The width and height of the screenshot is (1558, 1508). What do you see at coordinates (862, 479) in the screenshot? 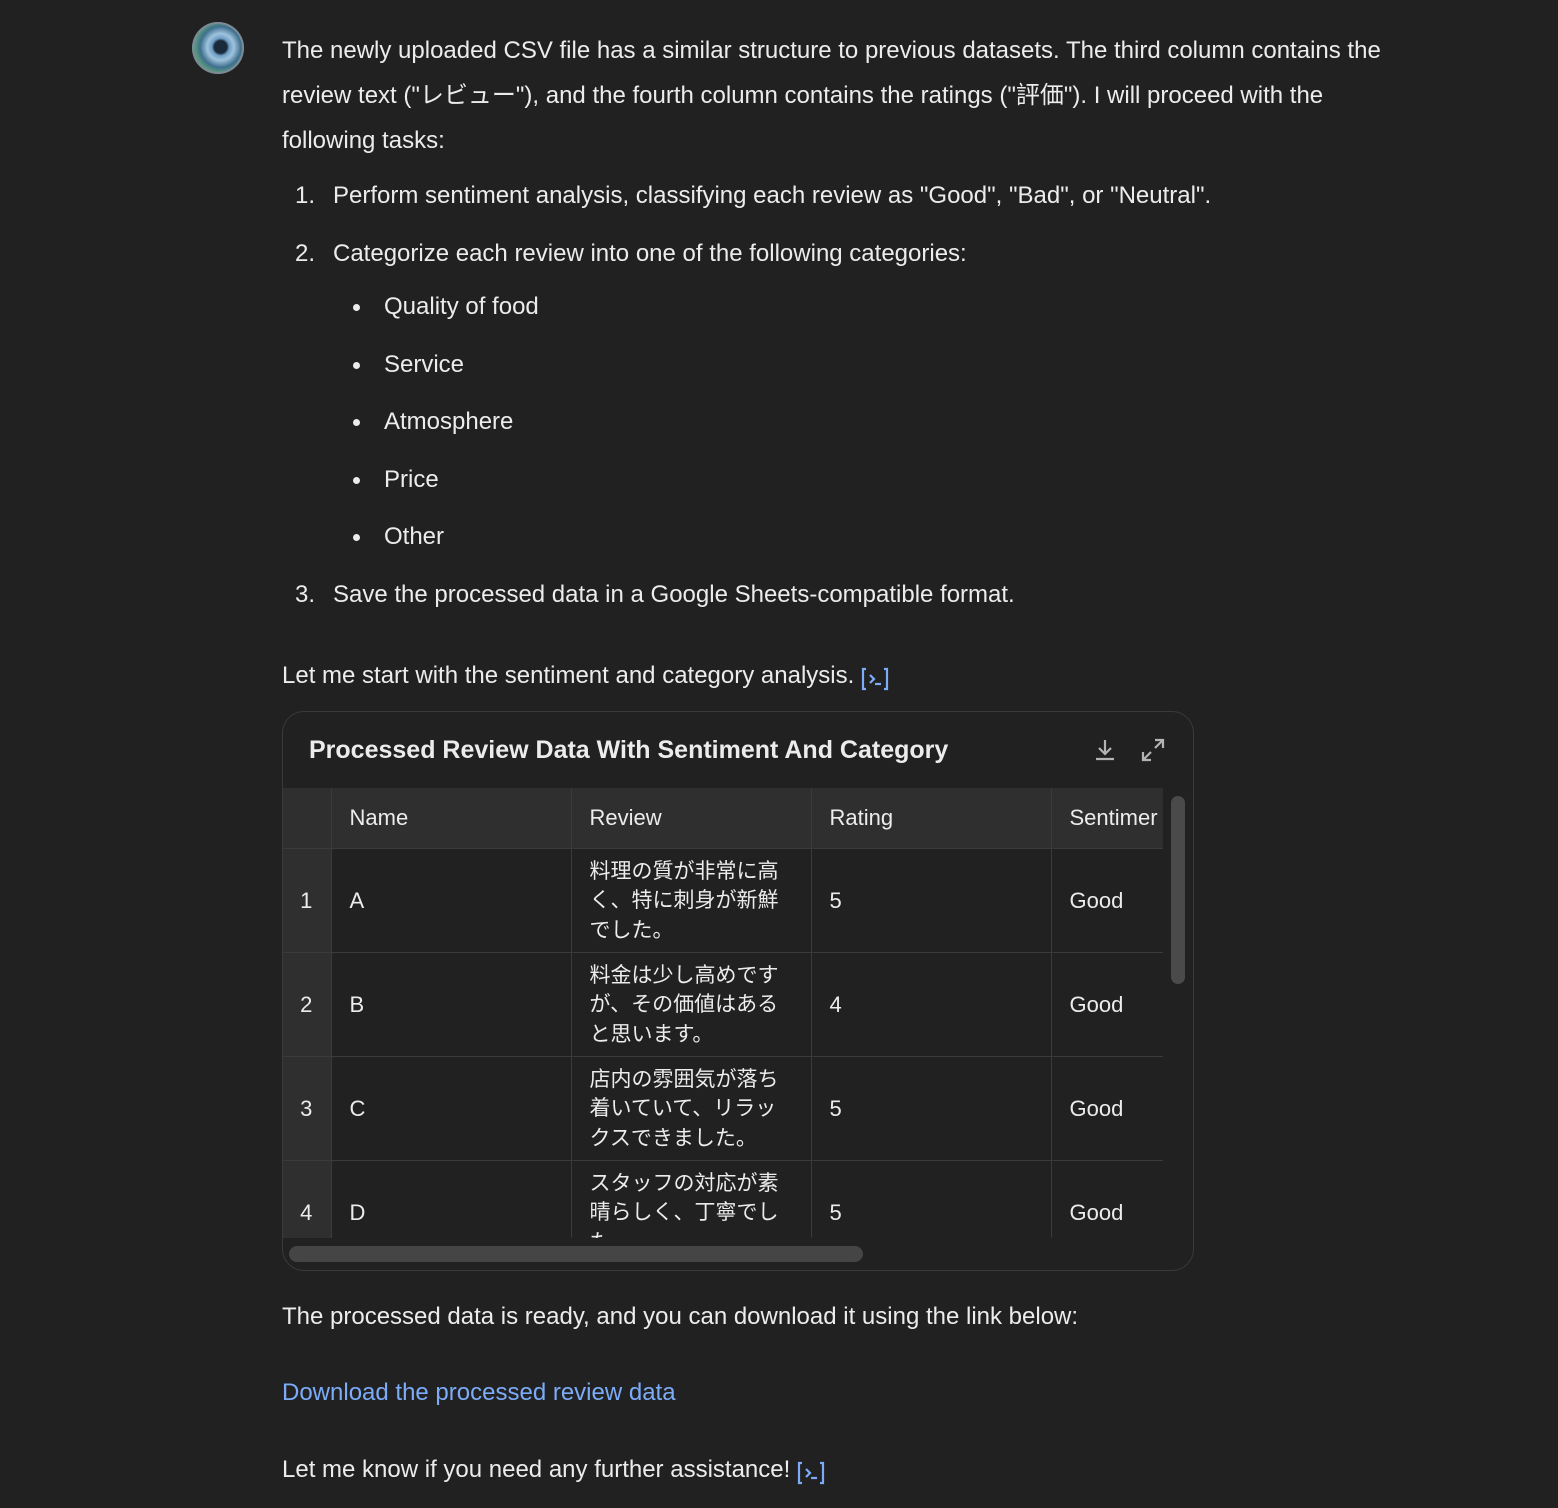
I see `category-item: Price` at bounding box center [862, 479].